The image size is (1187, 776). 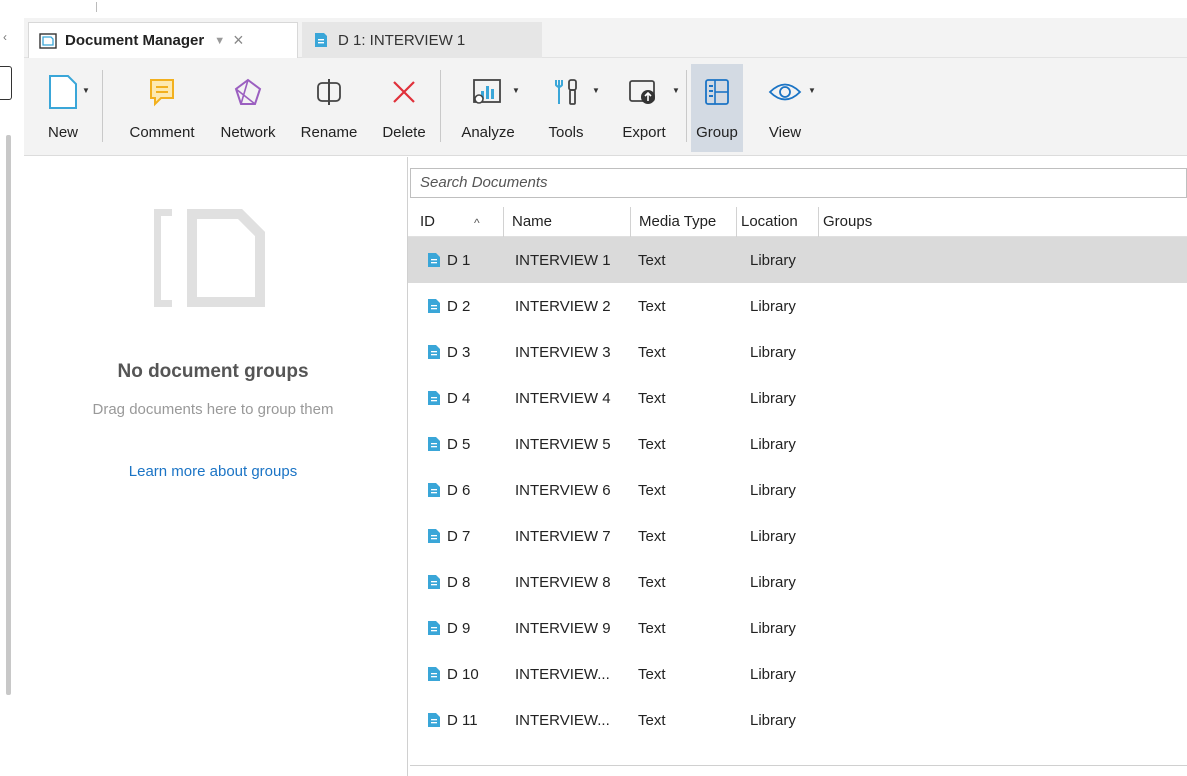 I want to click on cell-id: D 10, so click(x=463, y=674).